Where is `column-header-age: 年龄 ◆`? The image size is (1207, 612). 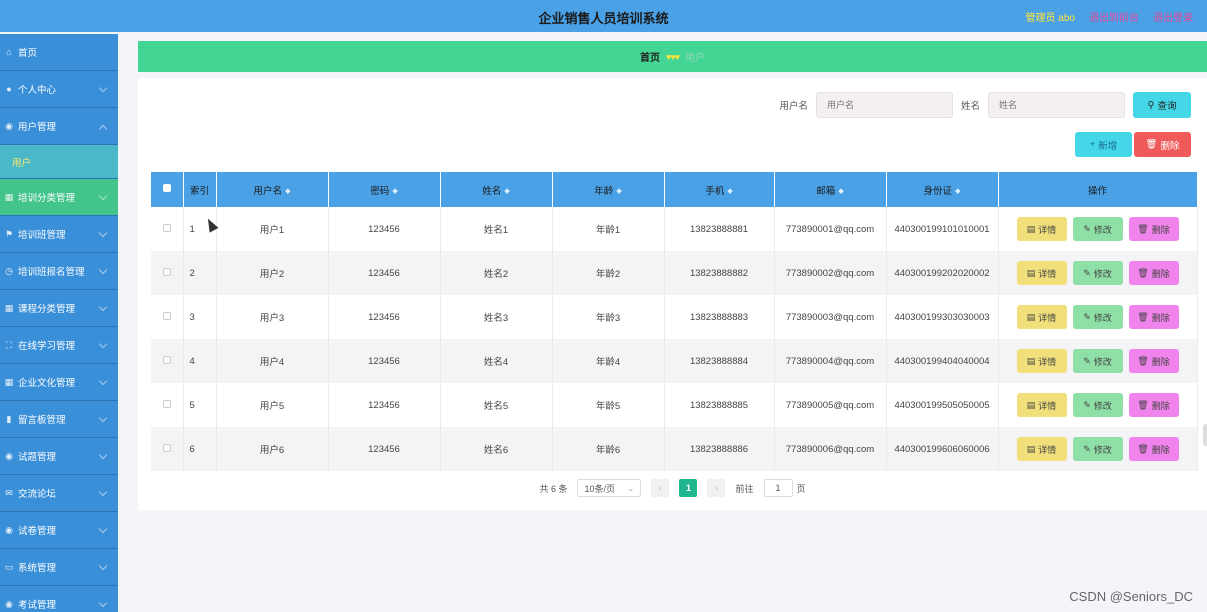
column-header-age: 年龄 ◆ is located at coordinates (608, 189).